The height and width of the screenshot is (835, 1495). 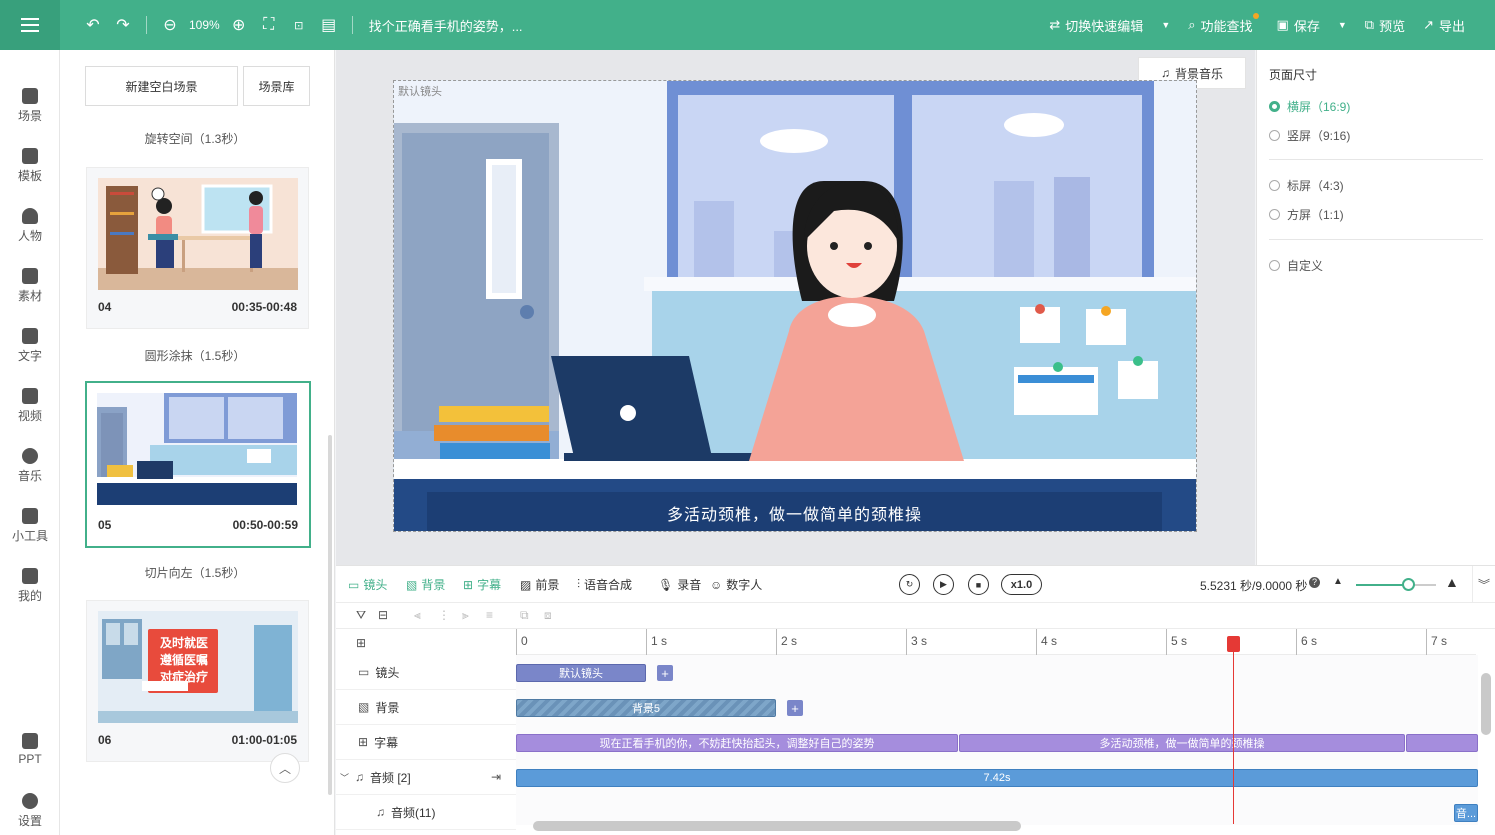 I want to click on split-icon: ⧉, so click(x=524, y=615).